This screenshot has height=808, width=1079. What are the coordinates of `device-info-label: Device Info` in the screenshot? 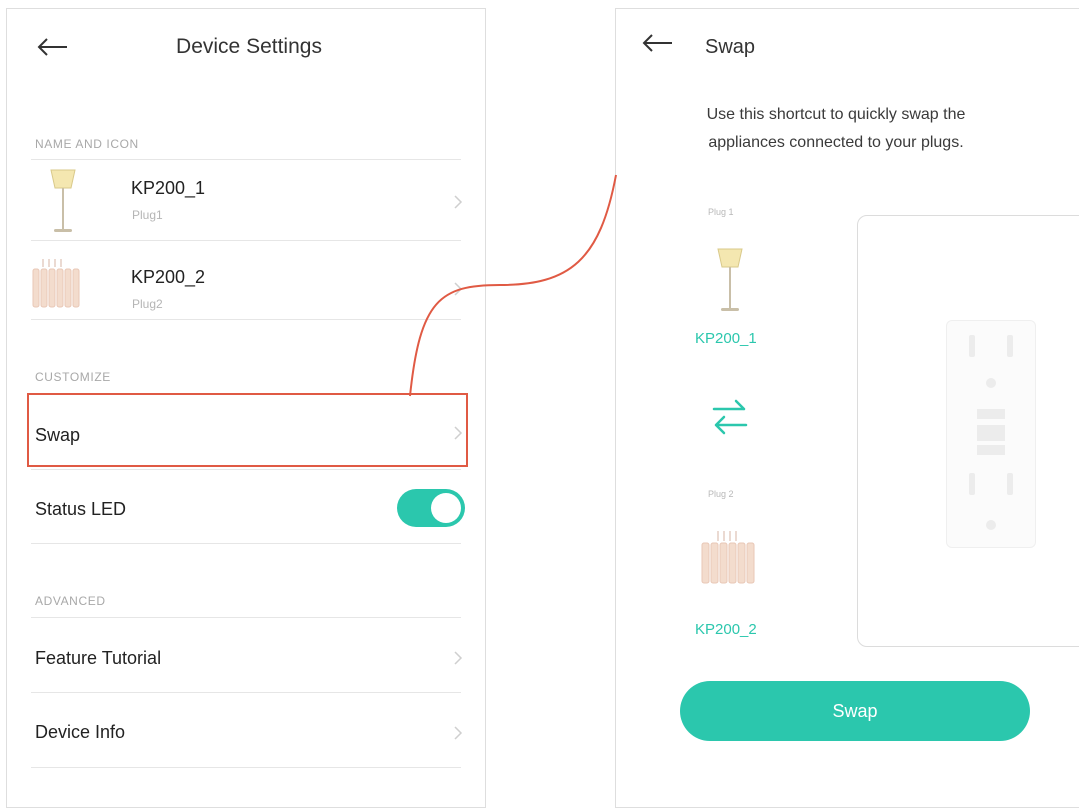 It's located at (80, 732).